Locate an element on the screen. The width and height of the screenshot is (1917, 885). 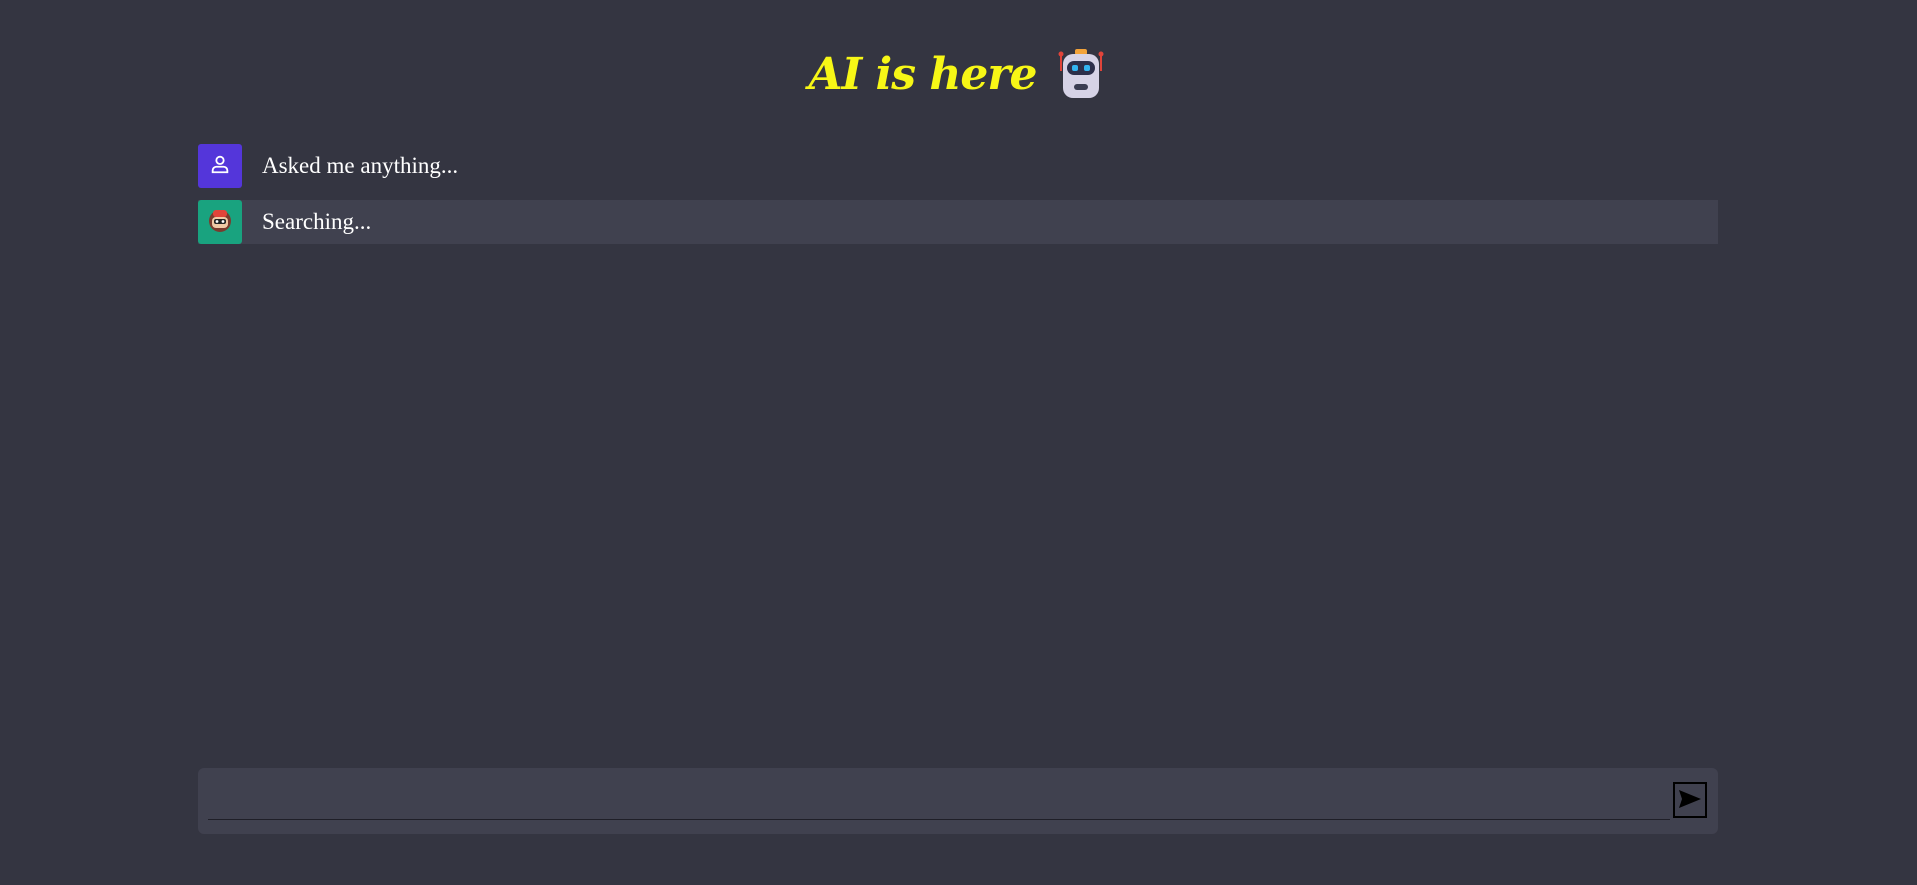
user-avatar is located at coordinates (220, 166).